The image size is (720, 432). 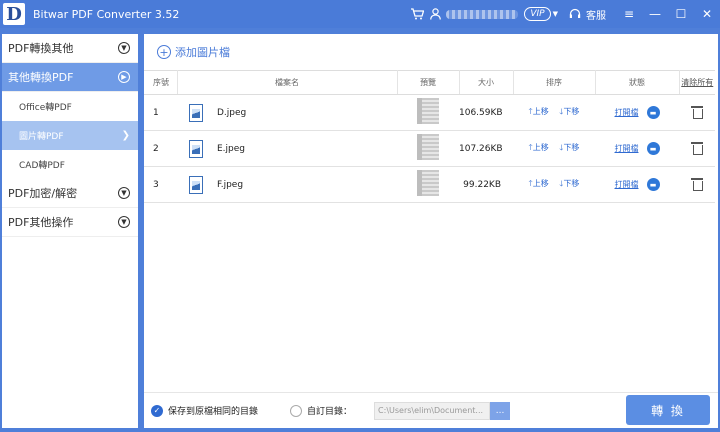 What do you see at coordinates (41, 48) in the screenshot?
I see `sidebar-cat-label: PDF轉換其他` at bounding box center [41, 48].